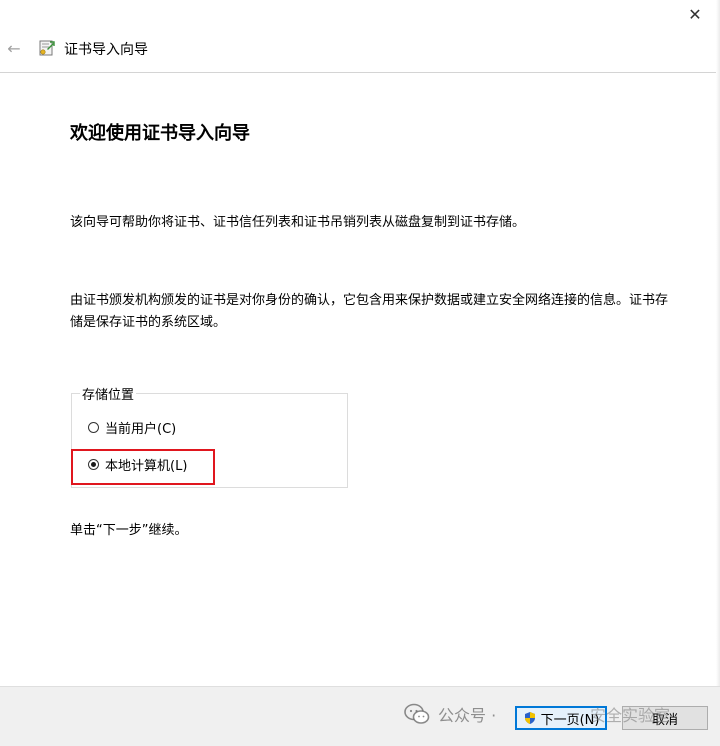 The width and height of the screenshot is (720, 746). I want to click on close-icon: ✕, so click(695, 14).